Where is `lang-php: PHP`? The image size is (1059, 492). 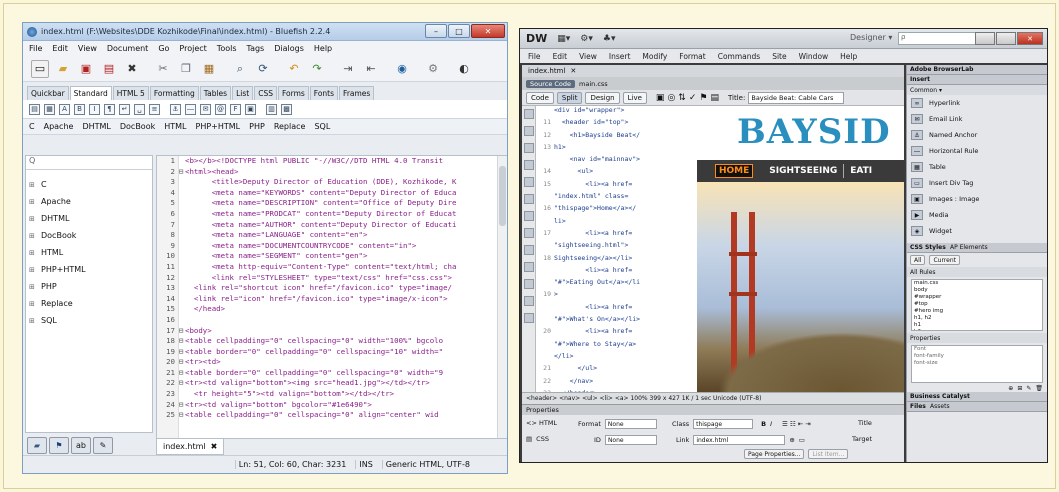 lang-php: PHP is located at coordinates (257, 126).